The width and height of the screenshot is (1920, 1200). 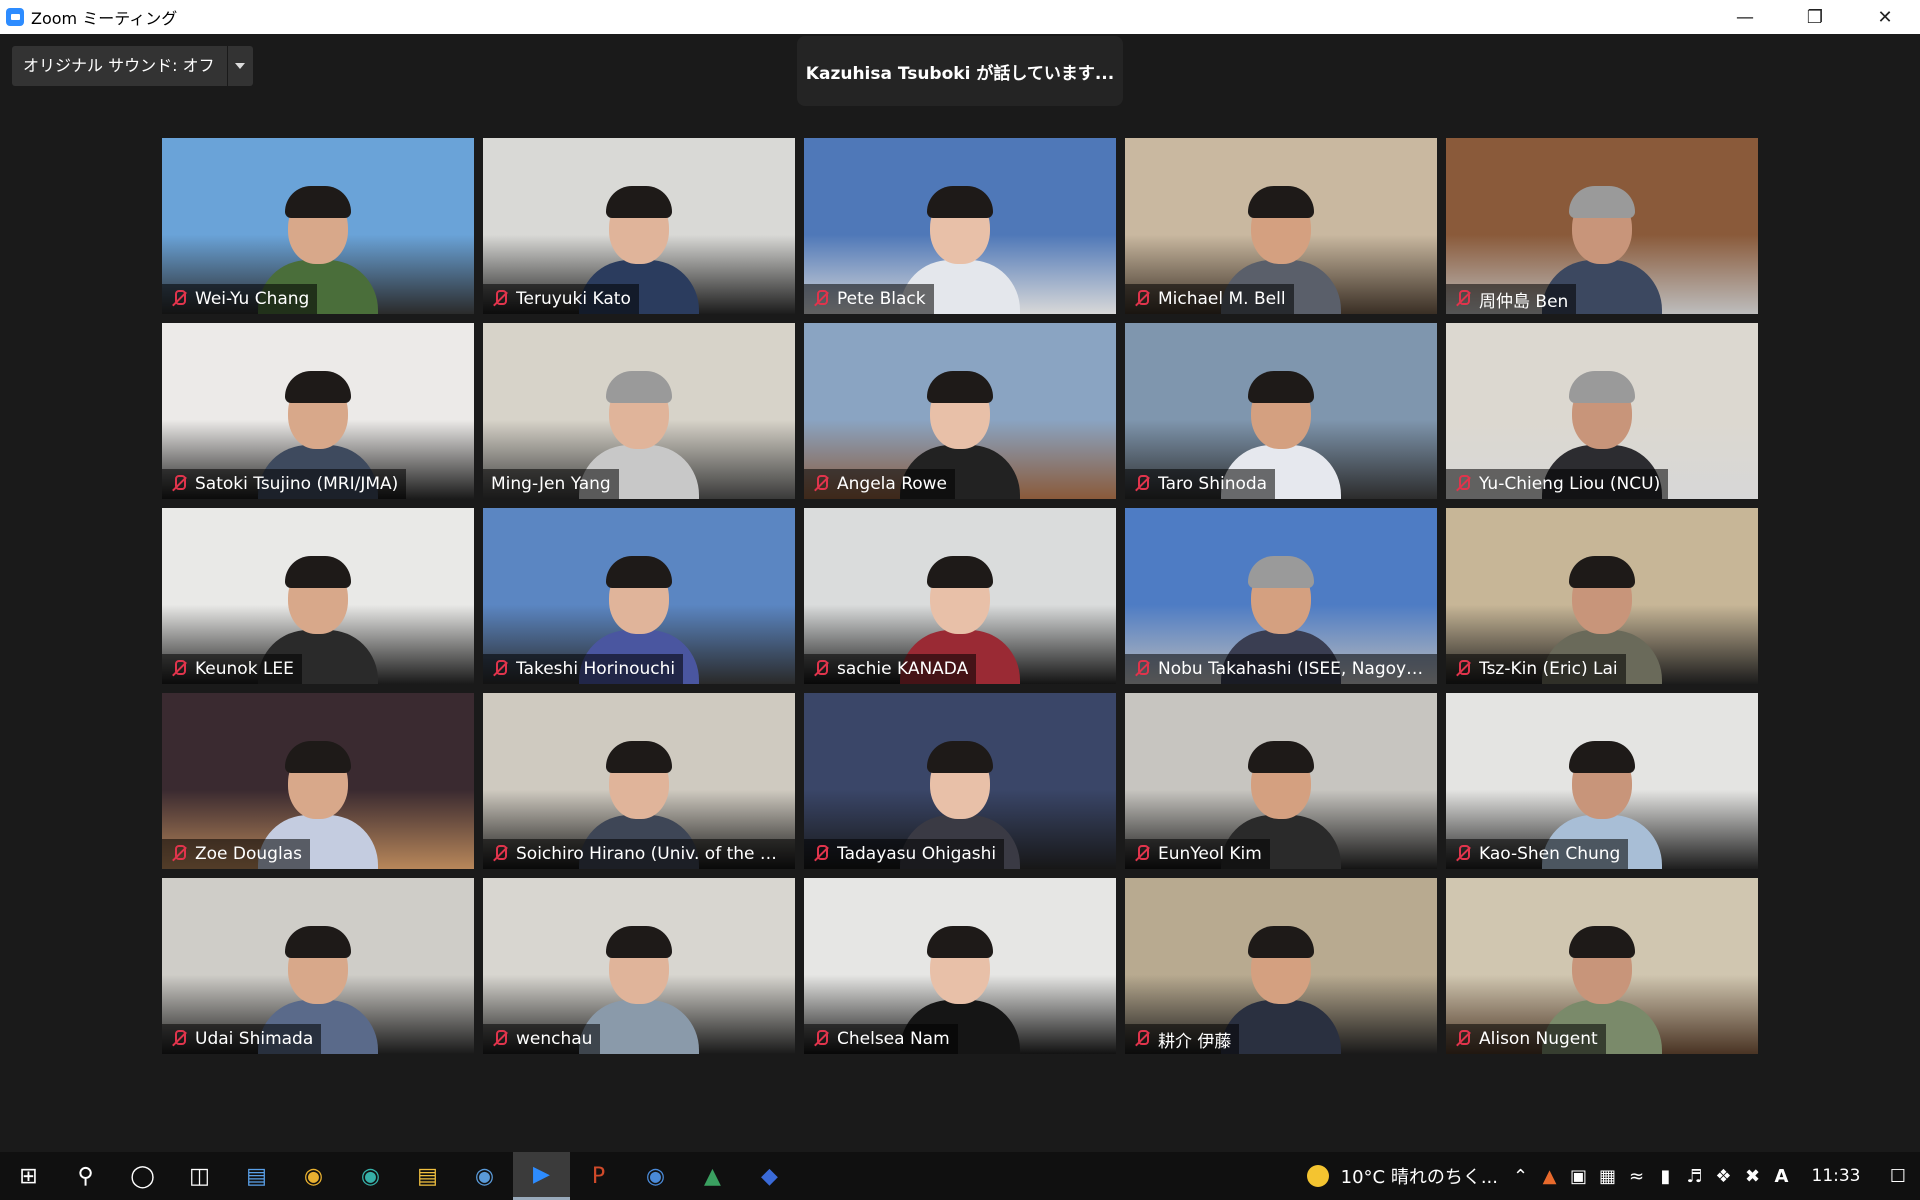 What do you see at coordinates (1781, 1176) in the screenshot?
I see `adobe-icon: A` at bounding box center [1781, 1176].